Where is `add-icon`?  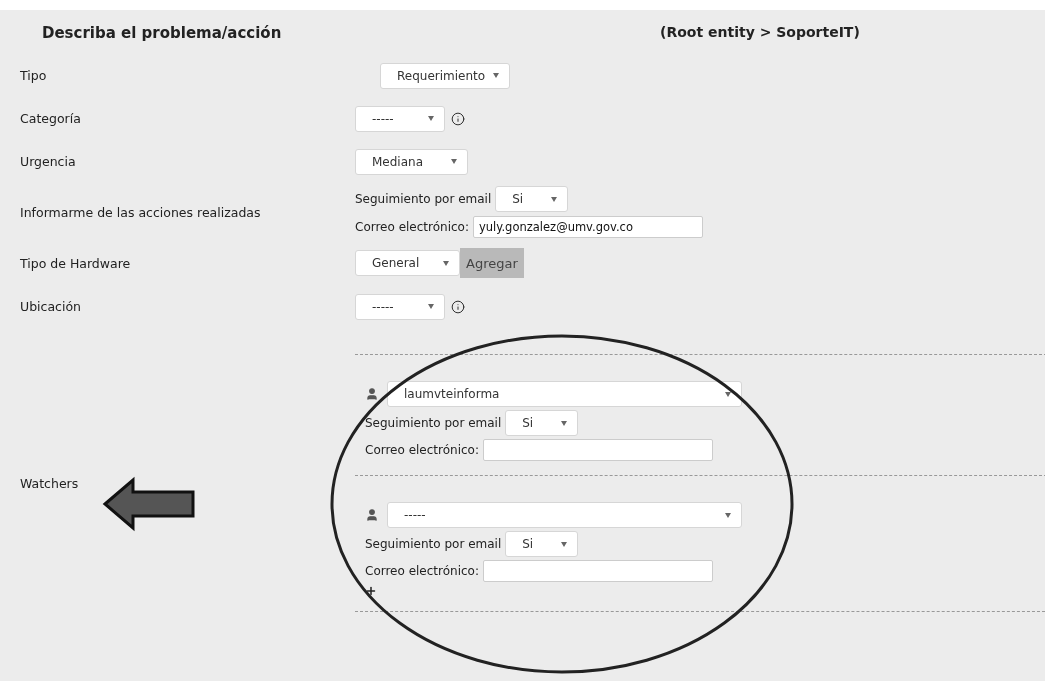
add-icon is located at coordinates (371, 591).